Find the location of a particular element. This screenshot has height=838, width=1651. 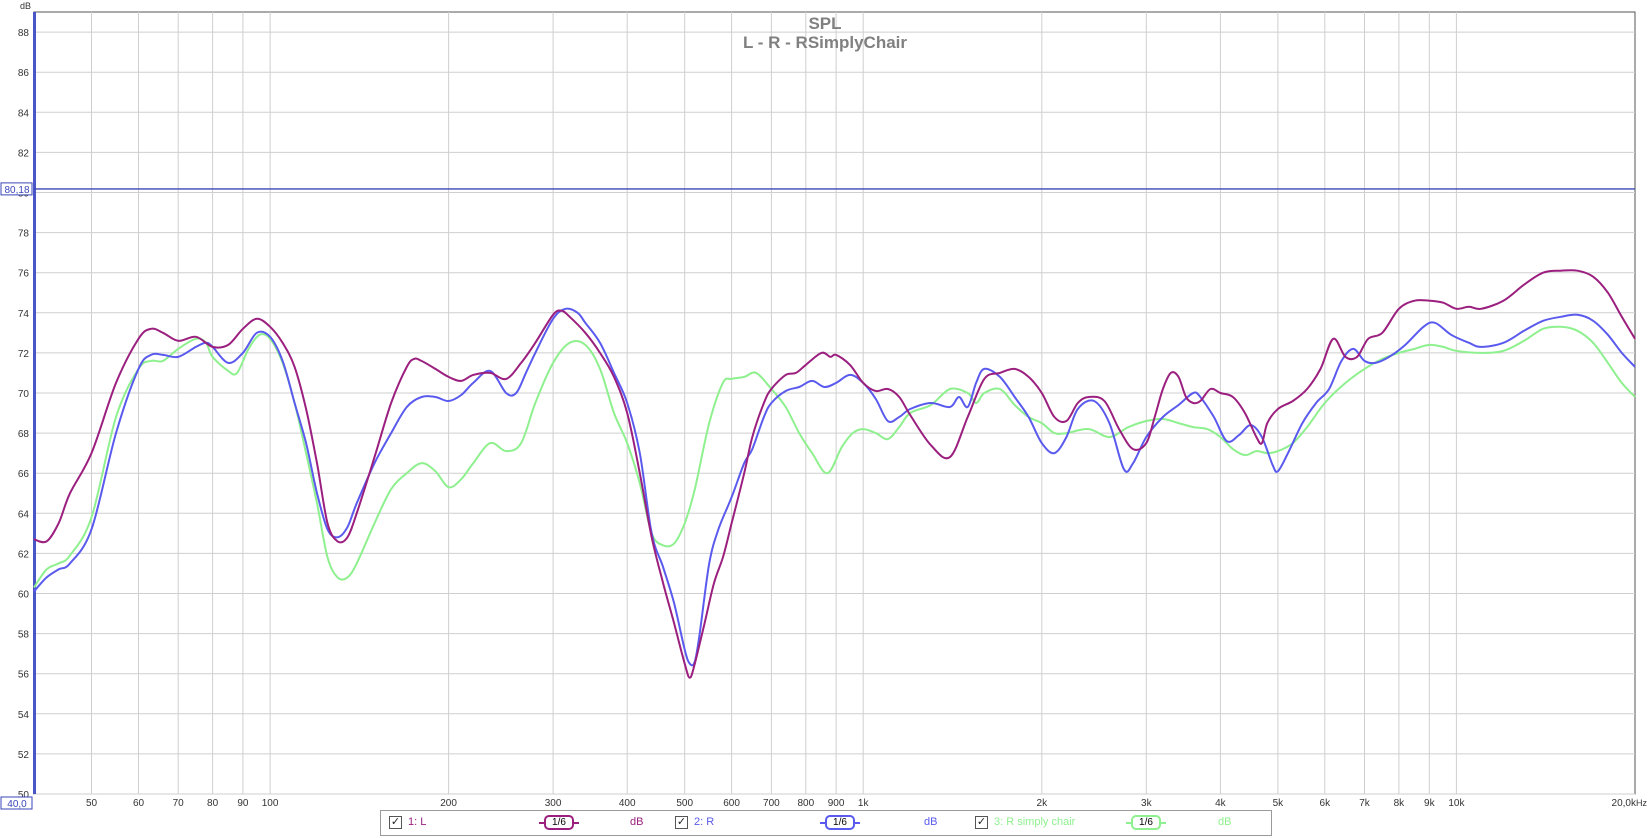

legend-label: 1: L is located at coordinates (417, 822).